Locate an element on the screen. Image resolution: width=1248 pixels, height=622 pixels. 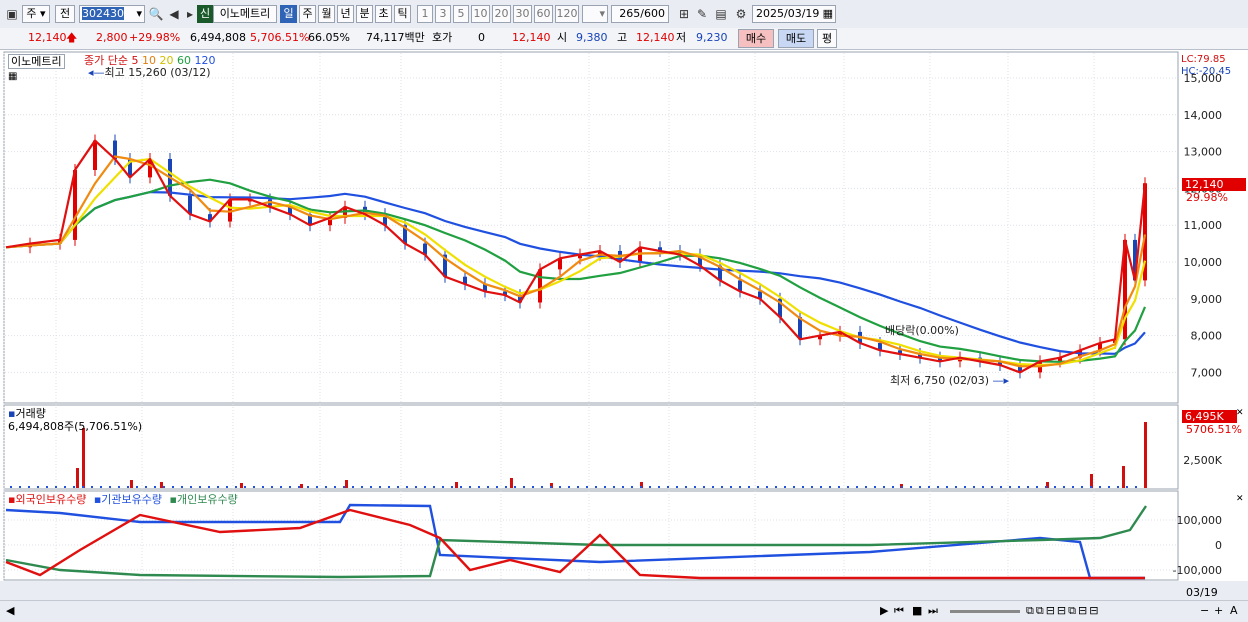
volume-value: 6,494,808 is located at coordinates (218, 37).